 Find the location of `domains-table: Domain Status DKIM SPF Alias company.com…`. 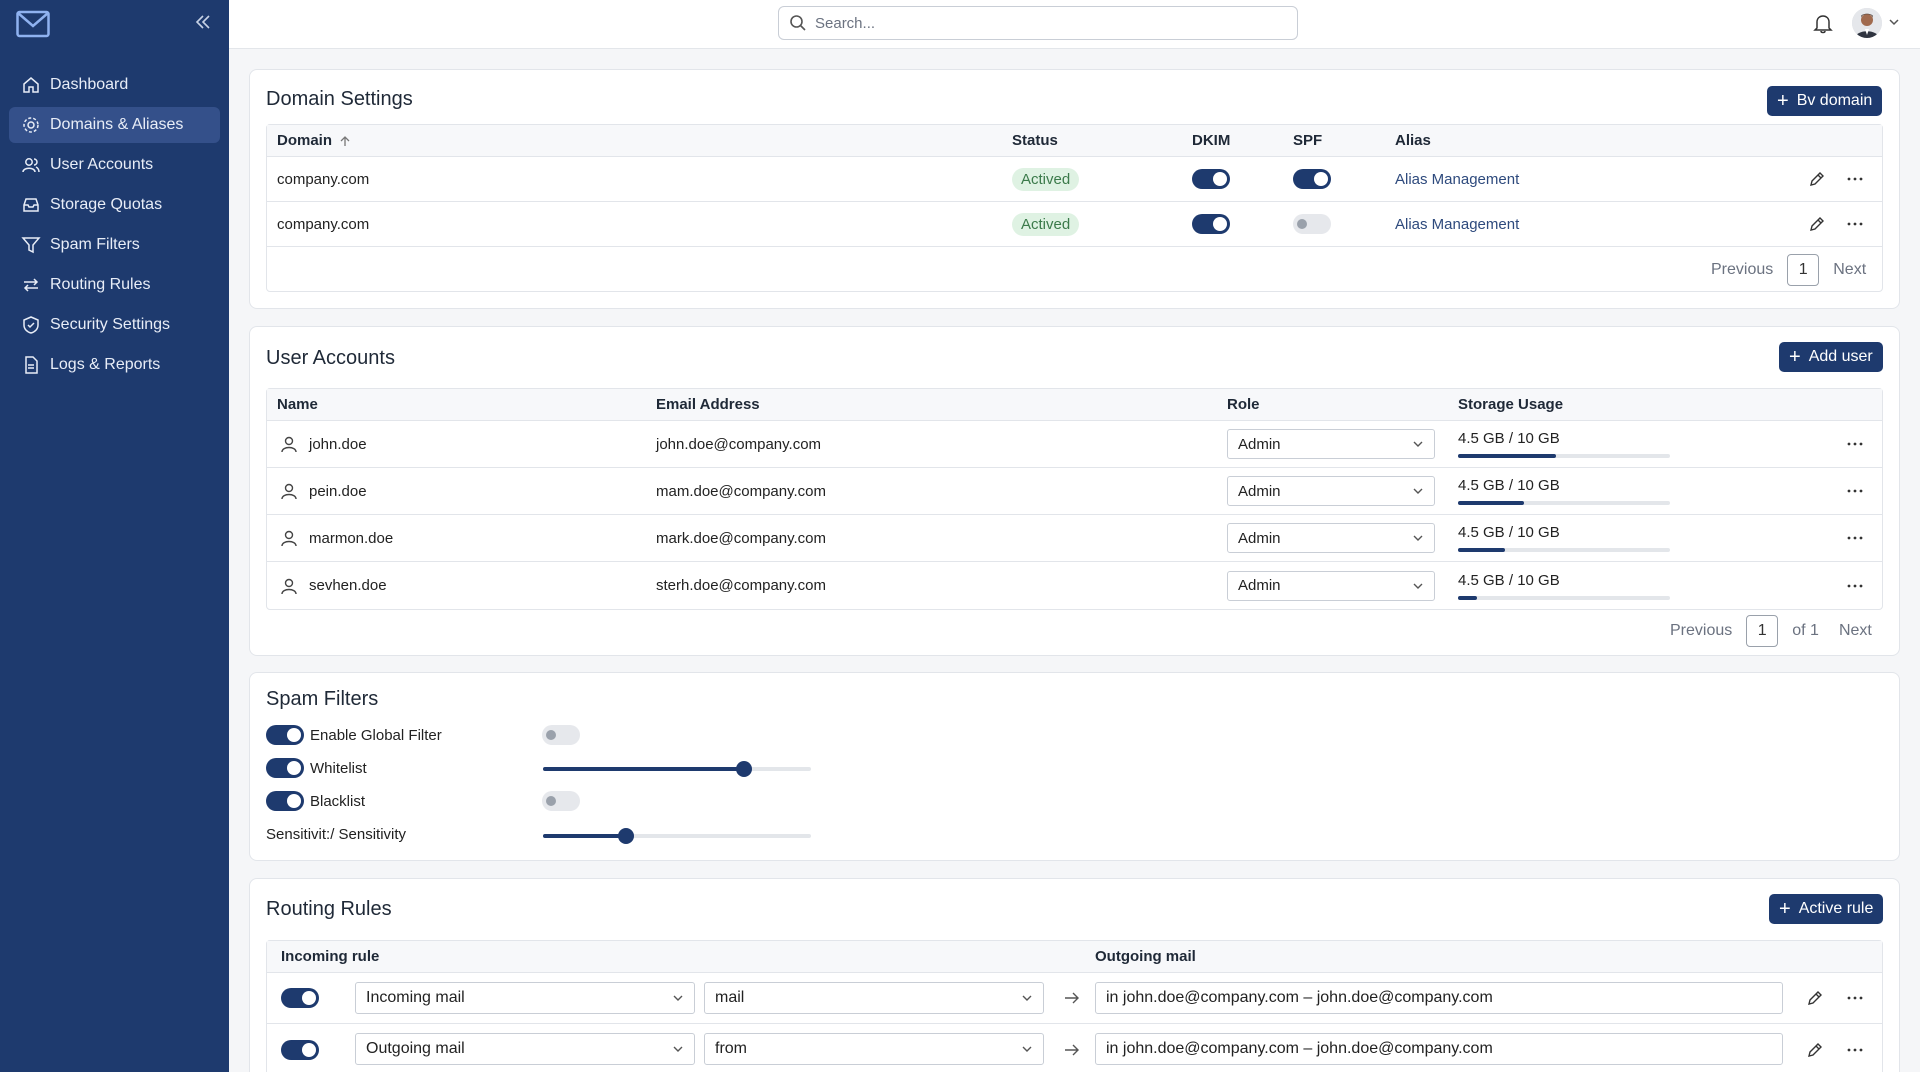

domains-table: Domain Status DKIM SPF Alias company.com… is located at coordinates (1074, 208).